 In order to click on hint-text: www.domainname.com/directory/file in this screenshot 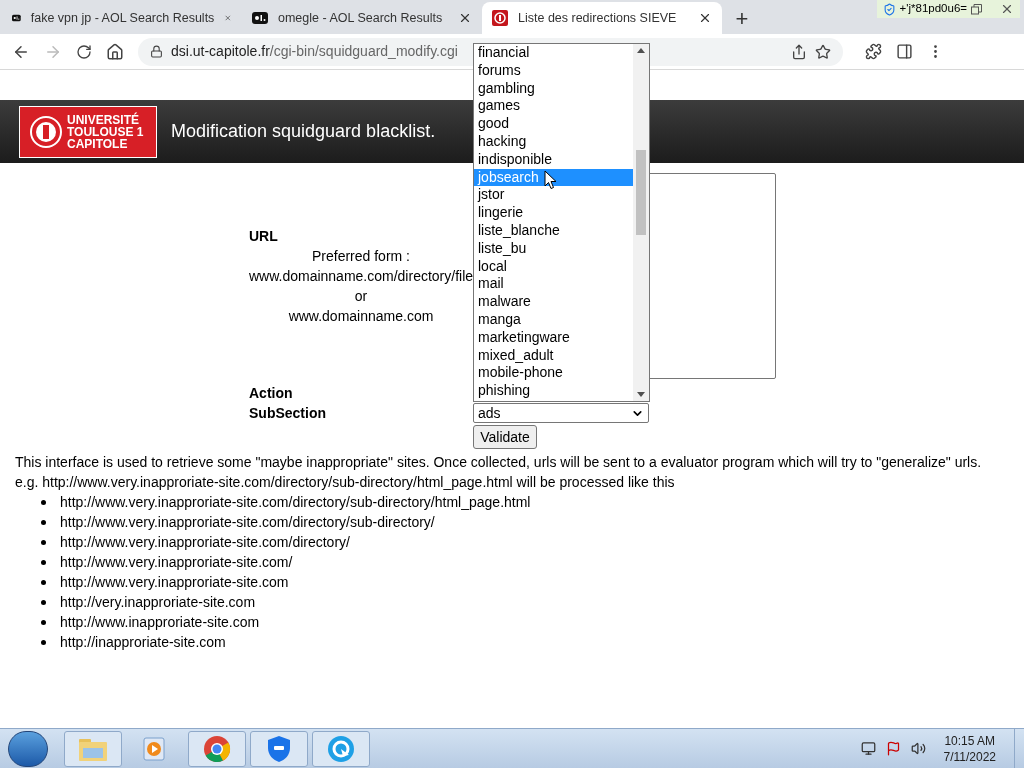, I will do `click(361, 276)`.